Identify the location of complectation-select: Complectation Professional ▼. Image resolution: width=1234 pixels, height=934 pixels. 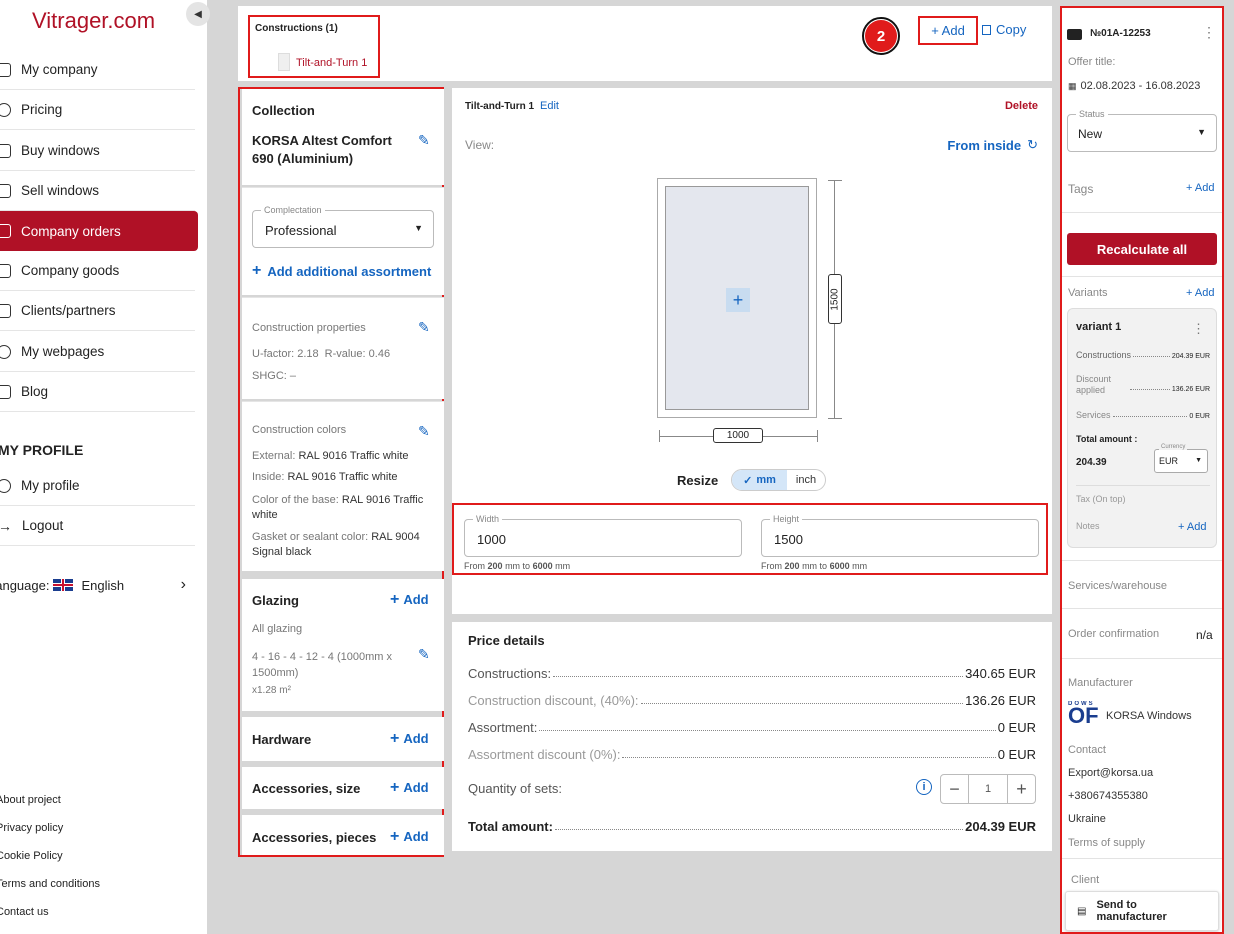
(343, 226).